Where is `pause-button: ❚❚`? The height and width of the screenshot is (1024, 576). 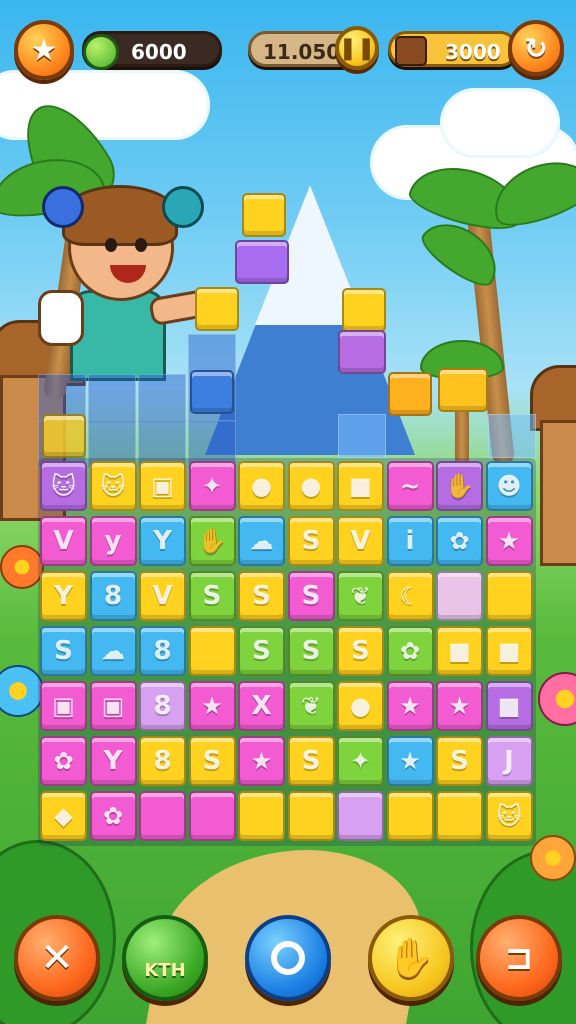 pause-button: ❚❚ is located at coordinates (357, 48).